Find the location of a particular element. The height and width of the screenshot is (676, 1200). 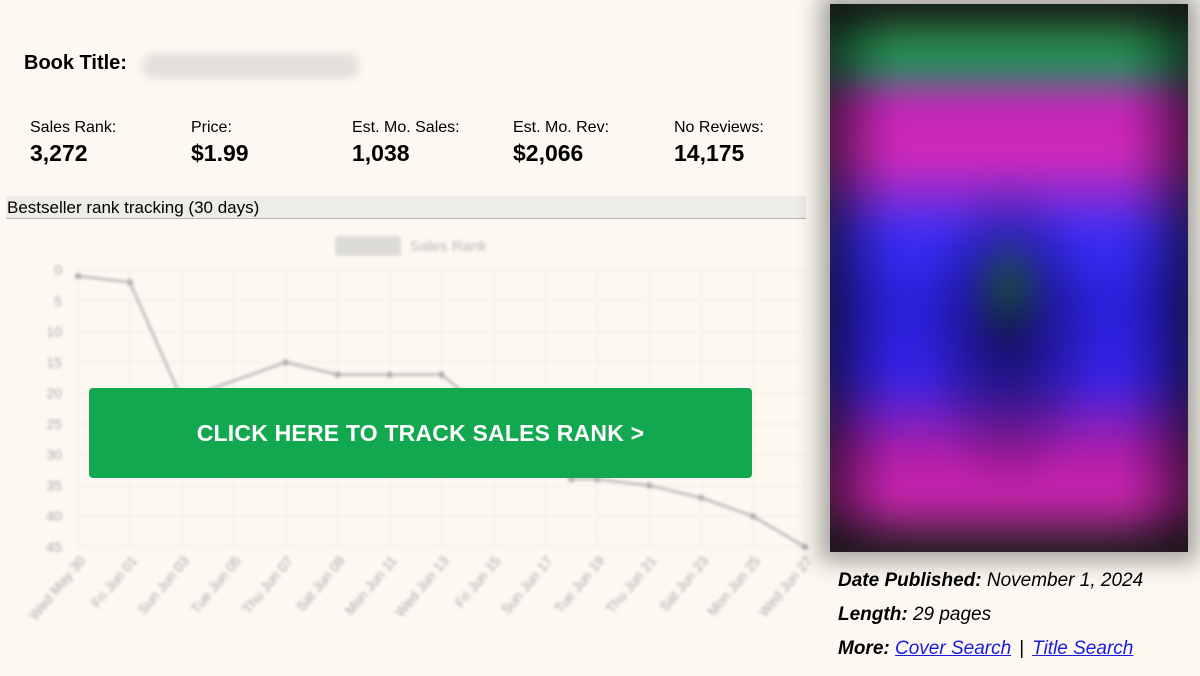

book-title-redacted is located at coordinates (251, 66).